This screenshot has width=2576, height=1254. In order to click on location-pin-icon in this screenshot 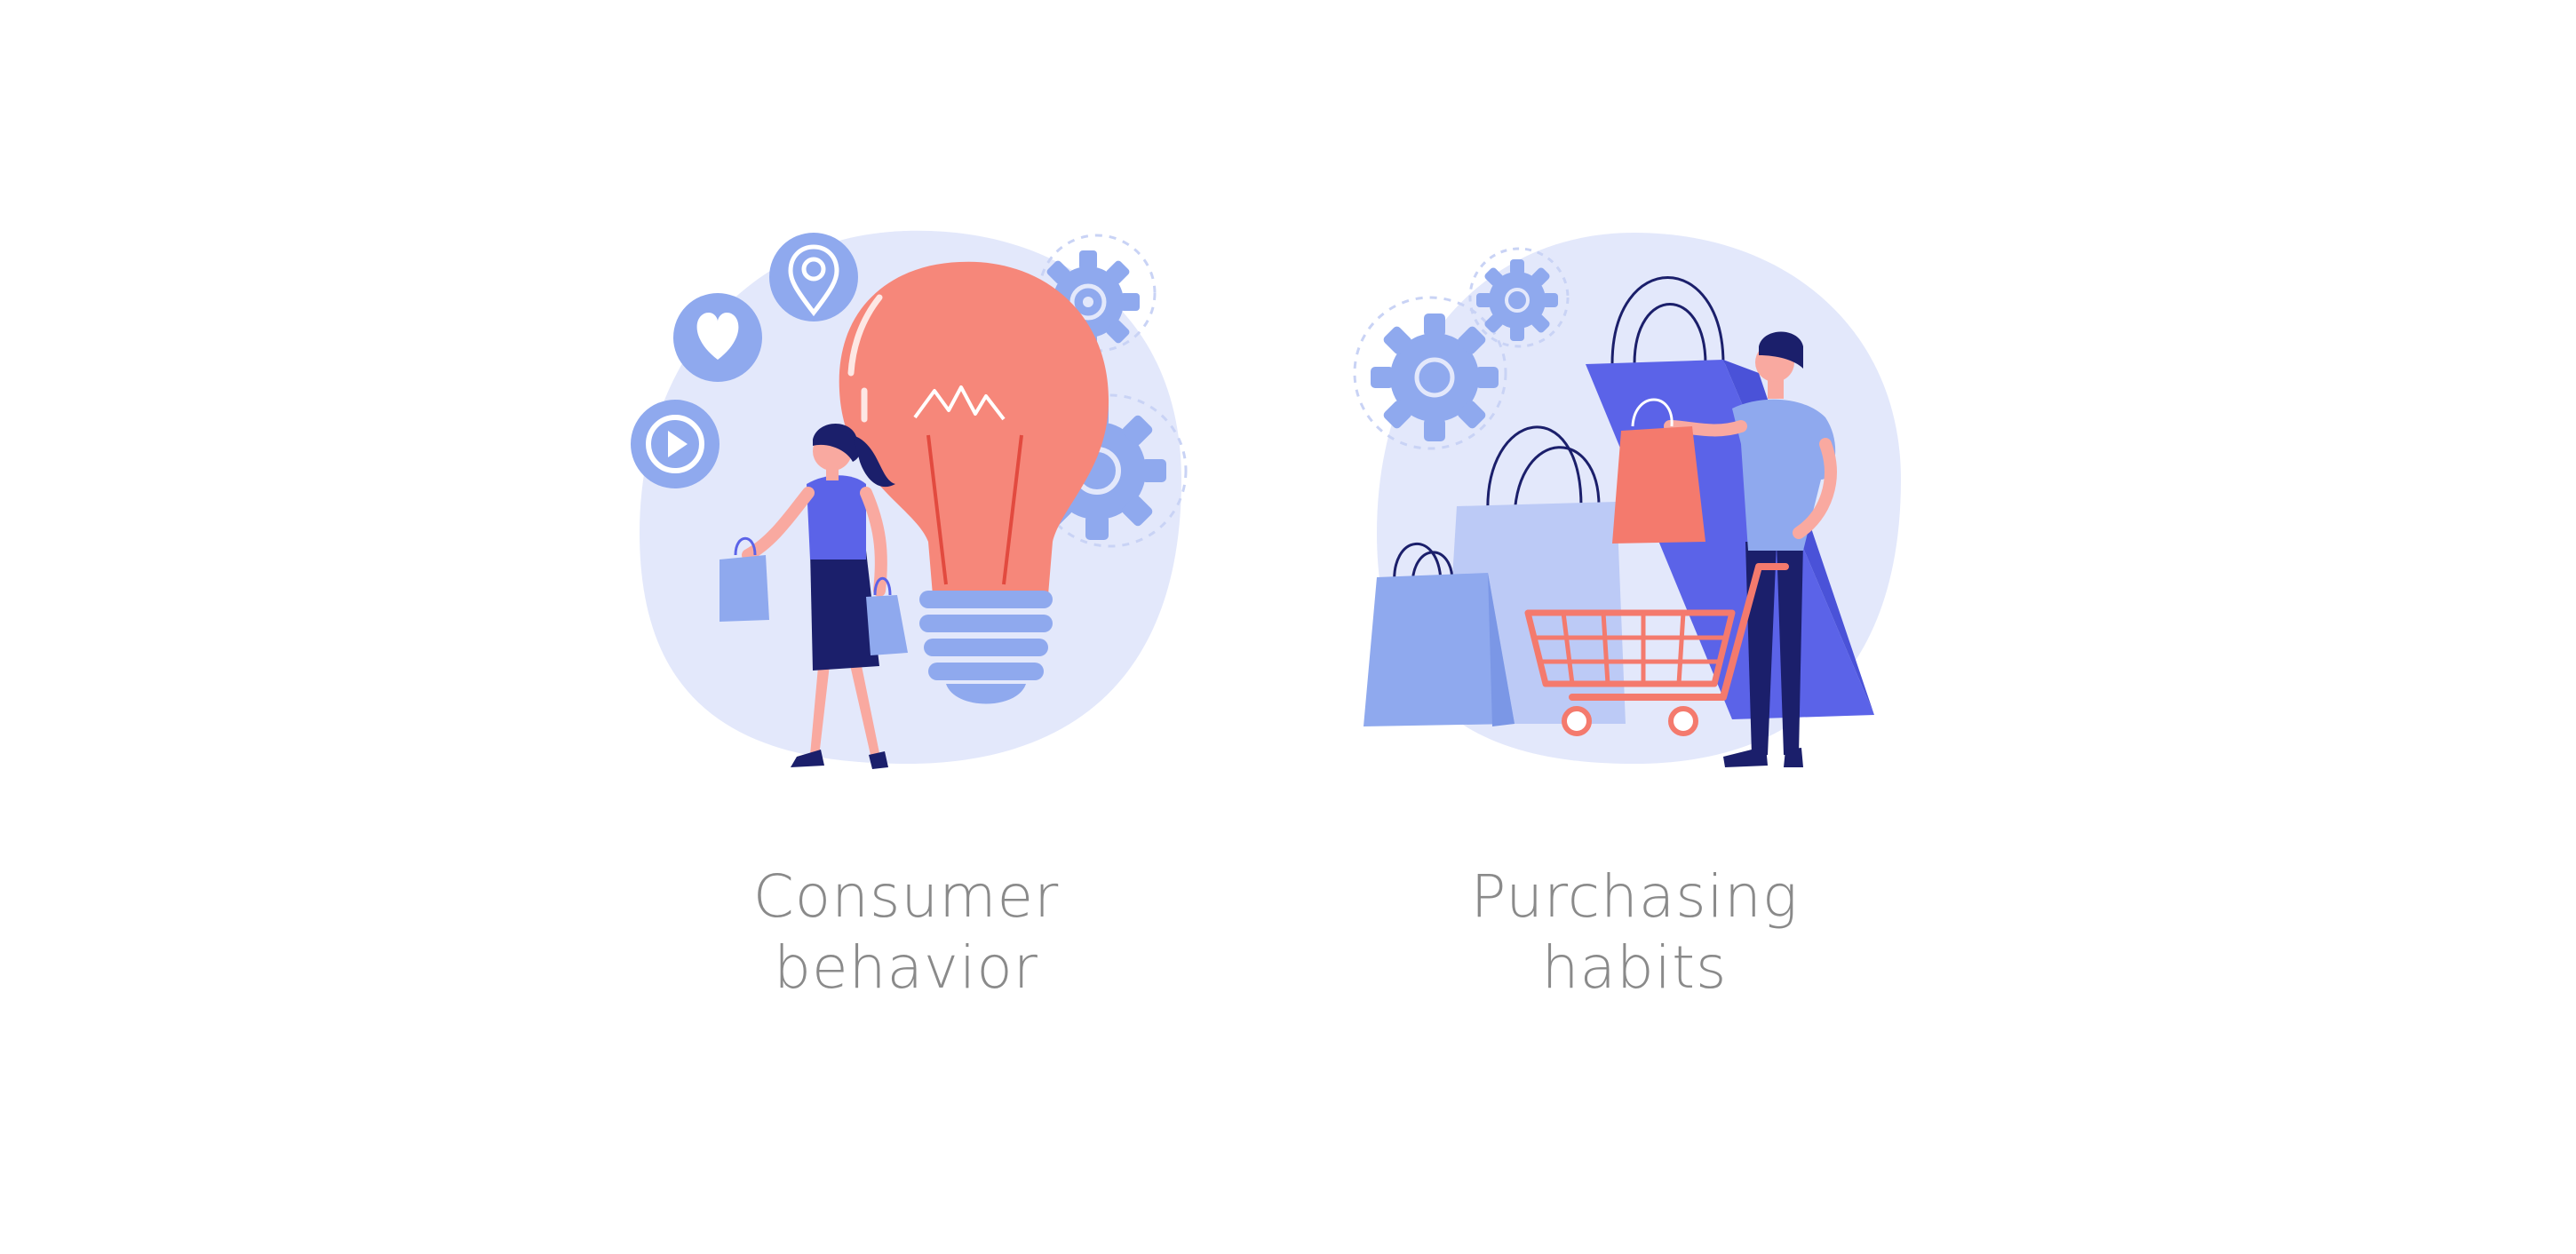, I will do `click(813, 277)`.